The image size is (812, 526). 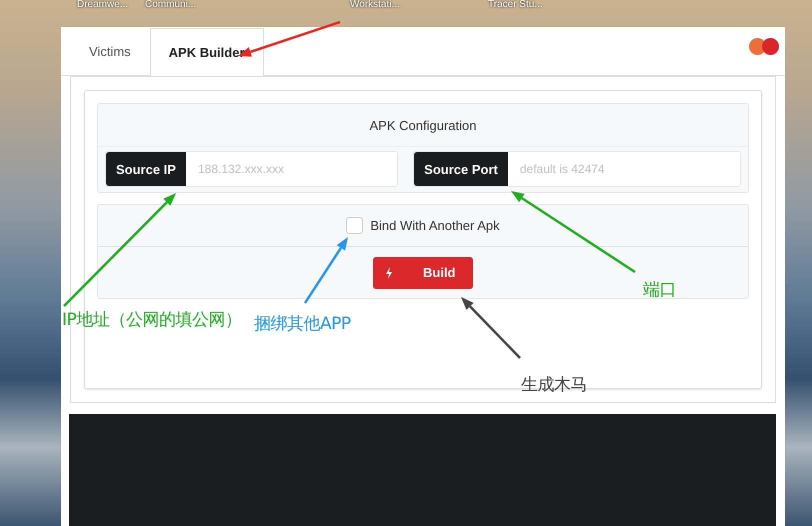 I want to click on annotation-text: 端口, so click(x=659, y=290).